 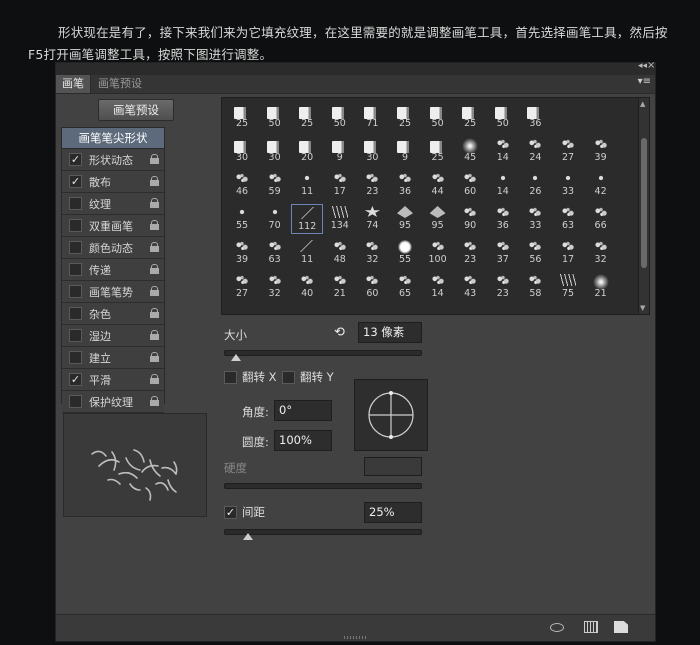 I want to click on angle-roundness-widget, so click(x=391, y=415).